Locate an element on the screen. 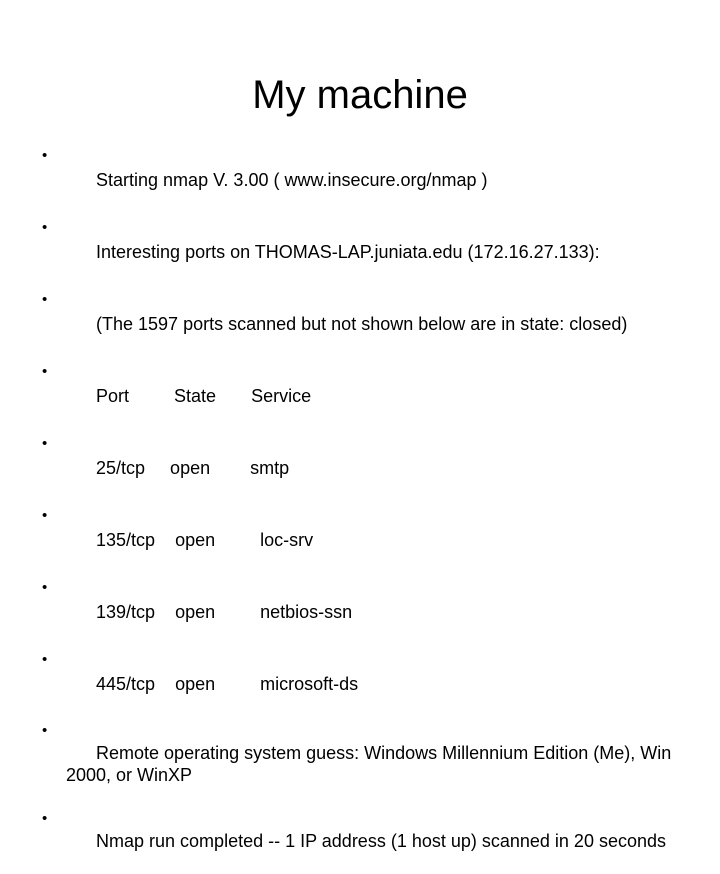 This screenshot has width=720, height=874. bullet-text: 445/tcp open microsoft-ds is located at coordinates (227, 684).